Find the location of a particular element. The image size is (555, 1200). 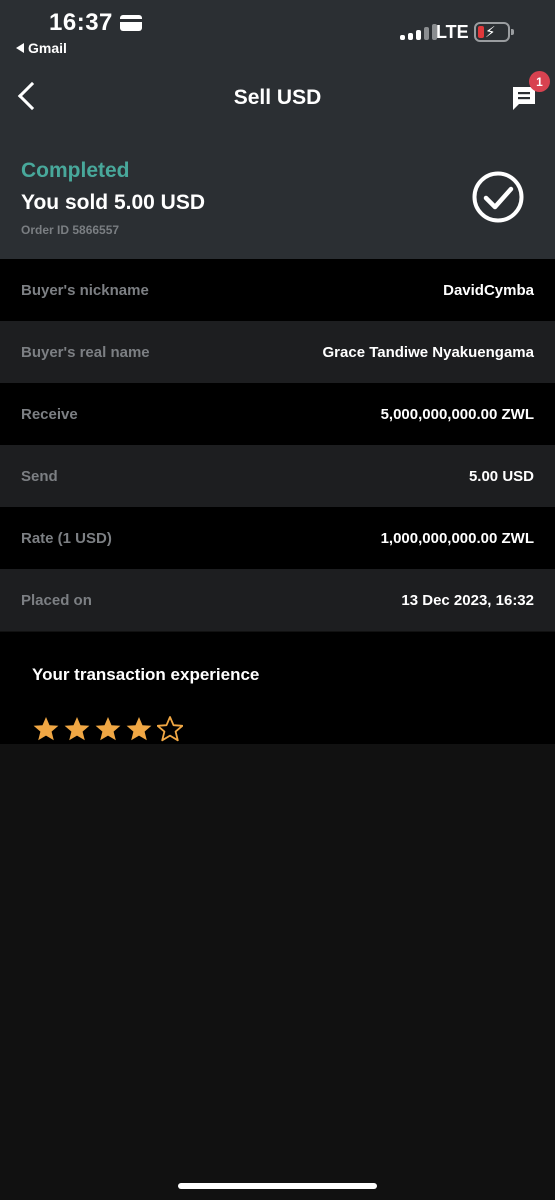

back-to-app-link: Gmail is located at coordinates (41, 48).